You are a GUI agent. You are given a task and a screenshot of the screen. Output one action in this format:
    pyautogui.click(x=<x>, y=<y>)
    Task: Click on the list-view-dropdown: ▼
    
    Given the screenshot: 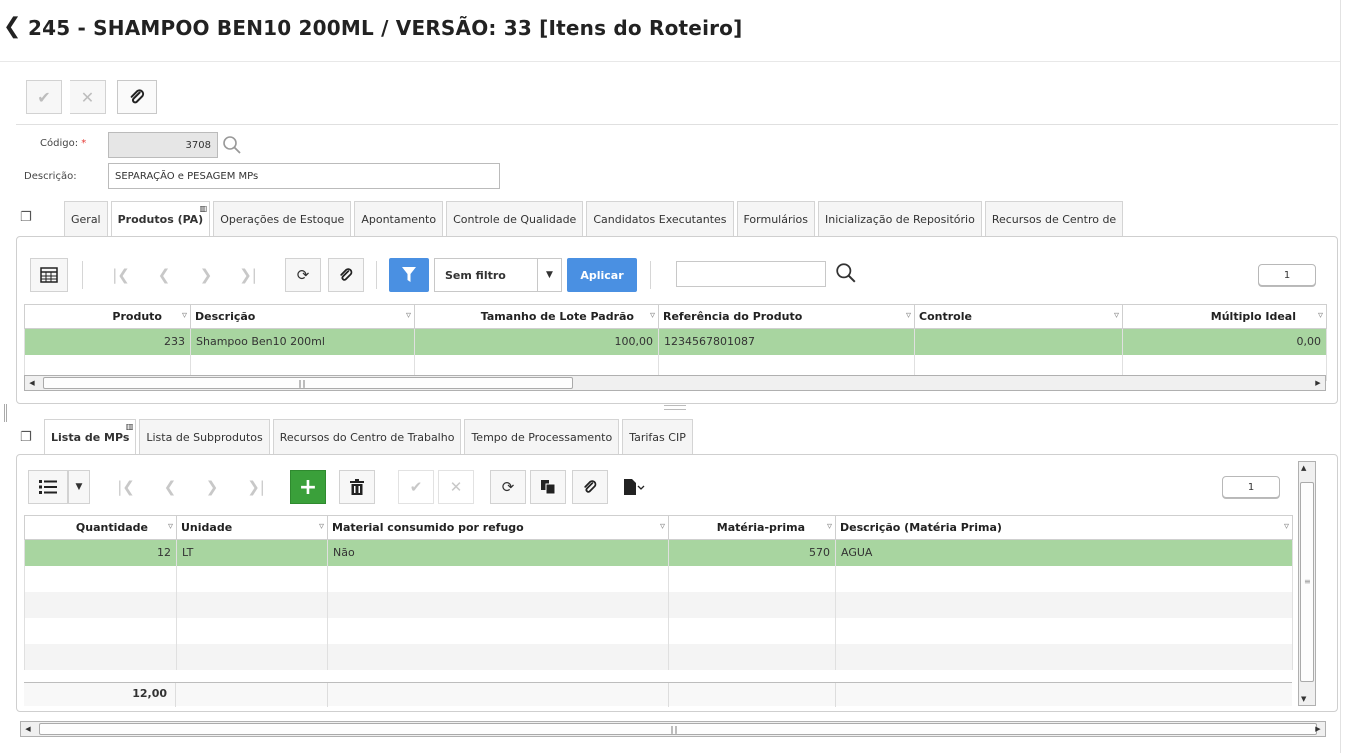 What is the action you would take?
    pyautogui.click(x=79, y=487)
    